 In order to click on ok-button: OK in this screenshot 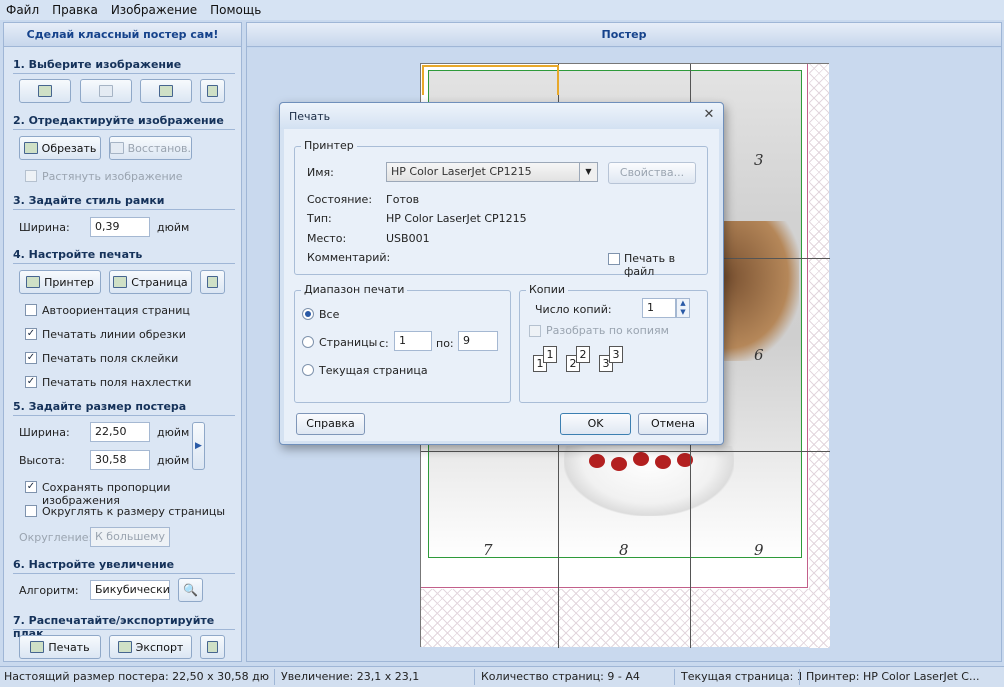, I will do `click(595, 424)`.